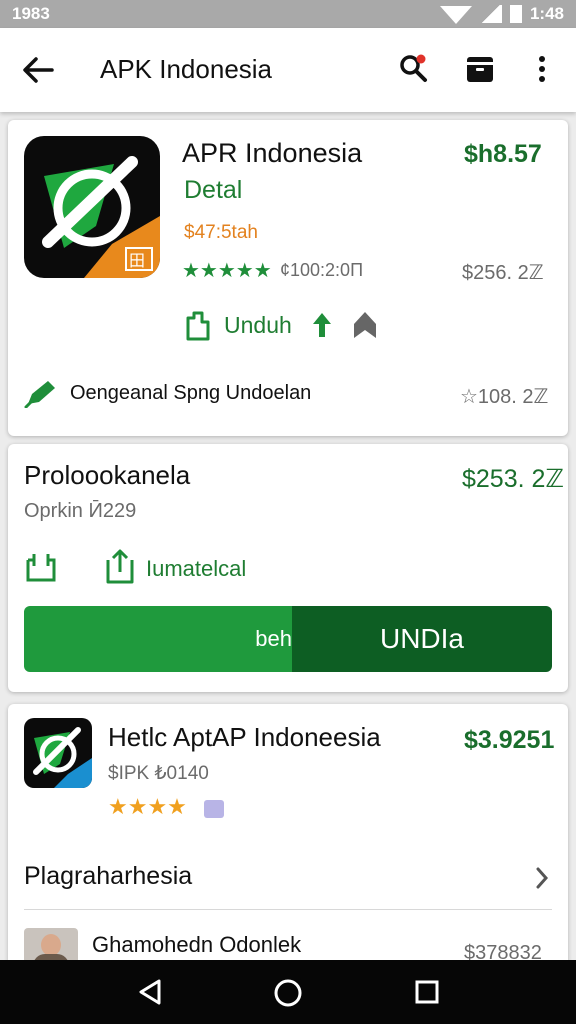 The height and width of the screenshot is (1024, 576). Describe the element at coordinates (542, 878) in the screenshot. I see `chevron-right-icon` at that location.